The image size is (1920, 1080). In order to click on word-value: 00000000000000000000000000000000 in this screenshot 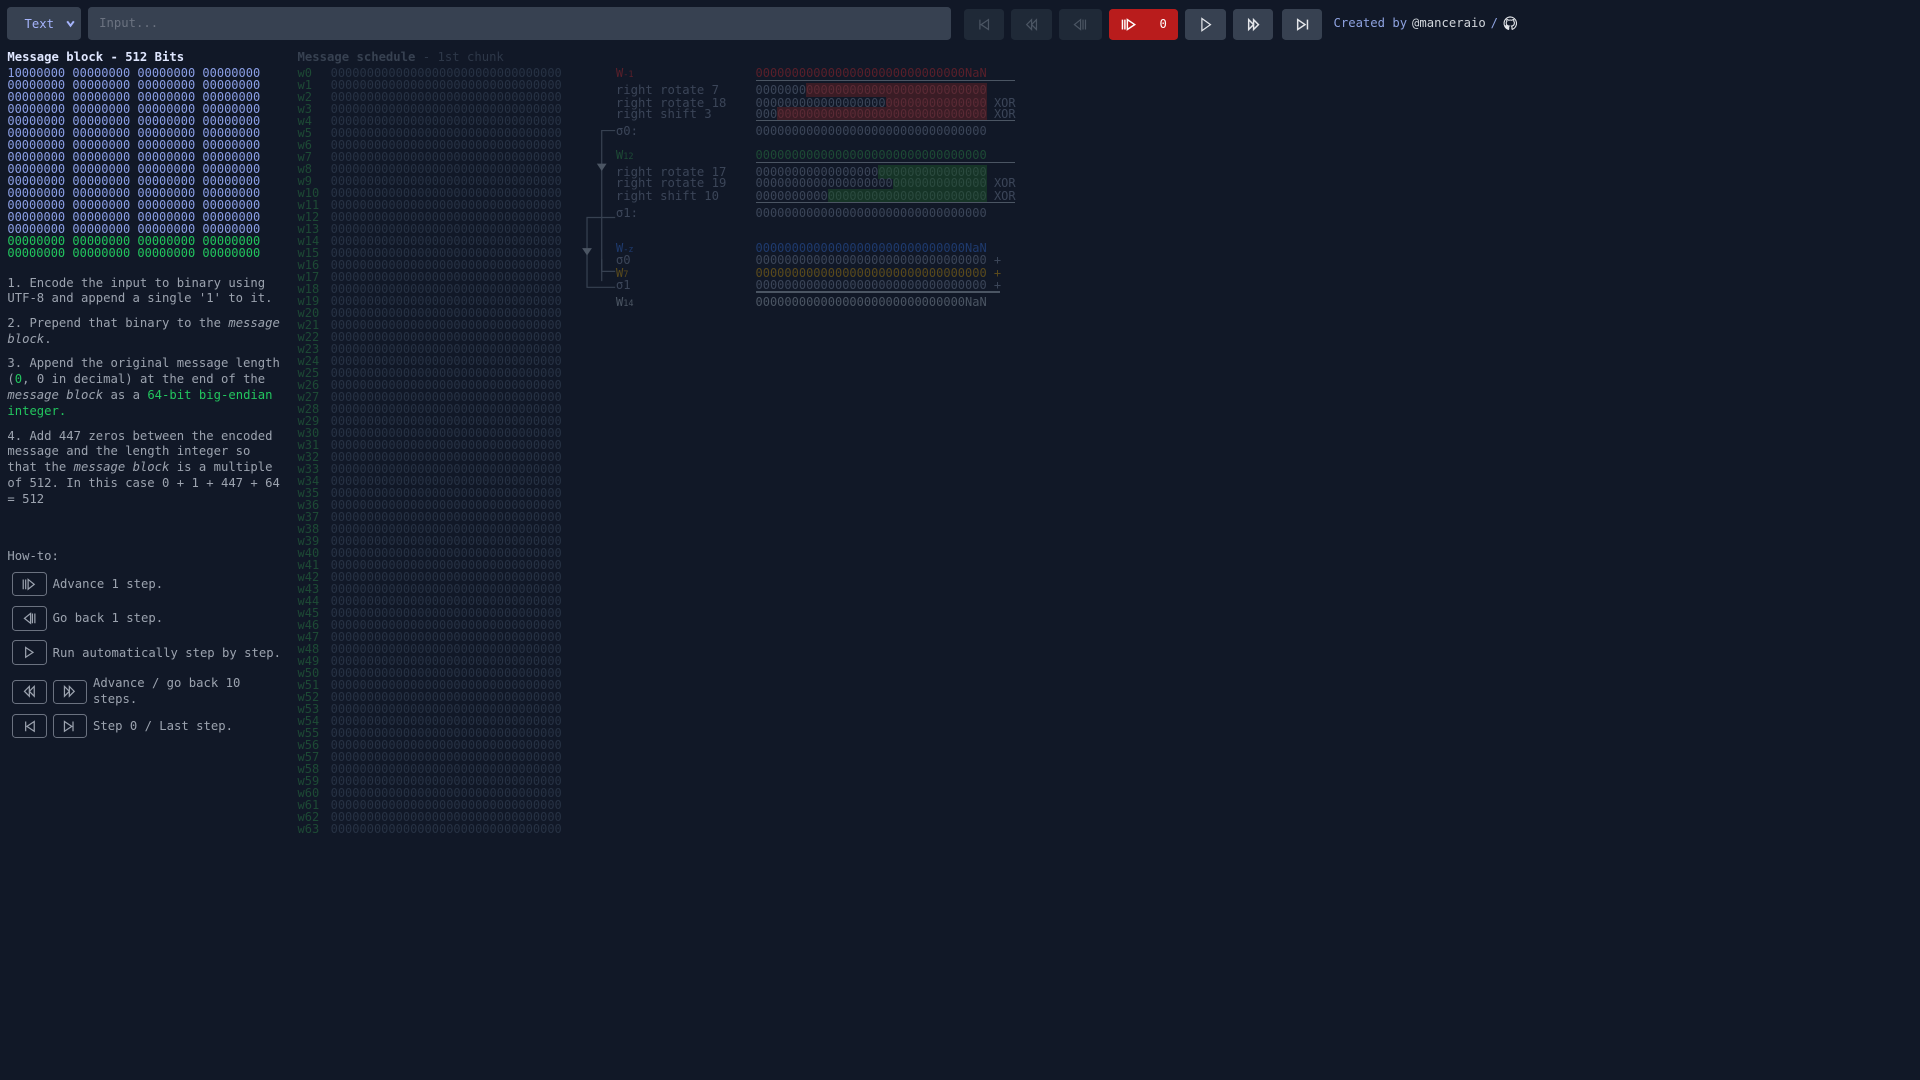, I will do `click(446, 829)`.